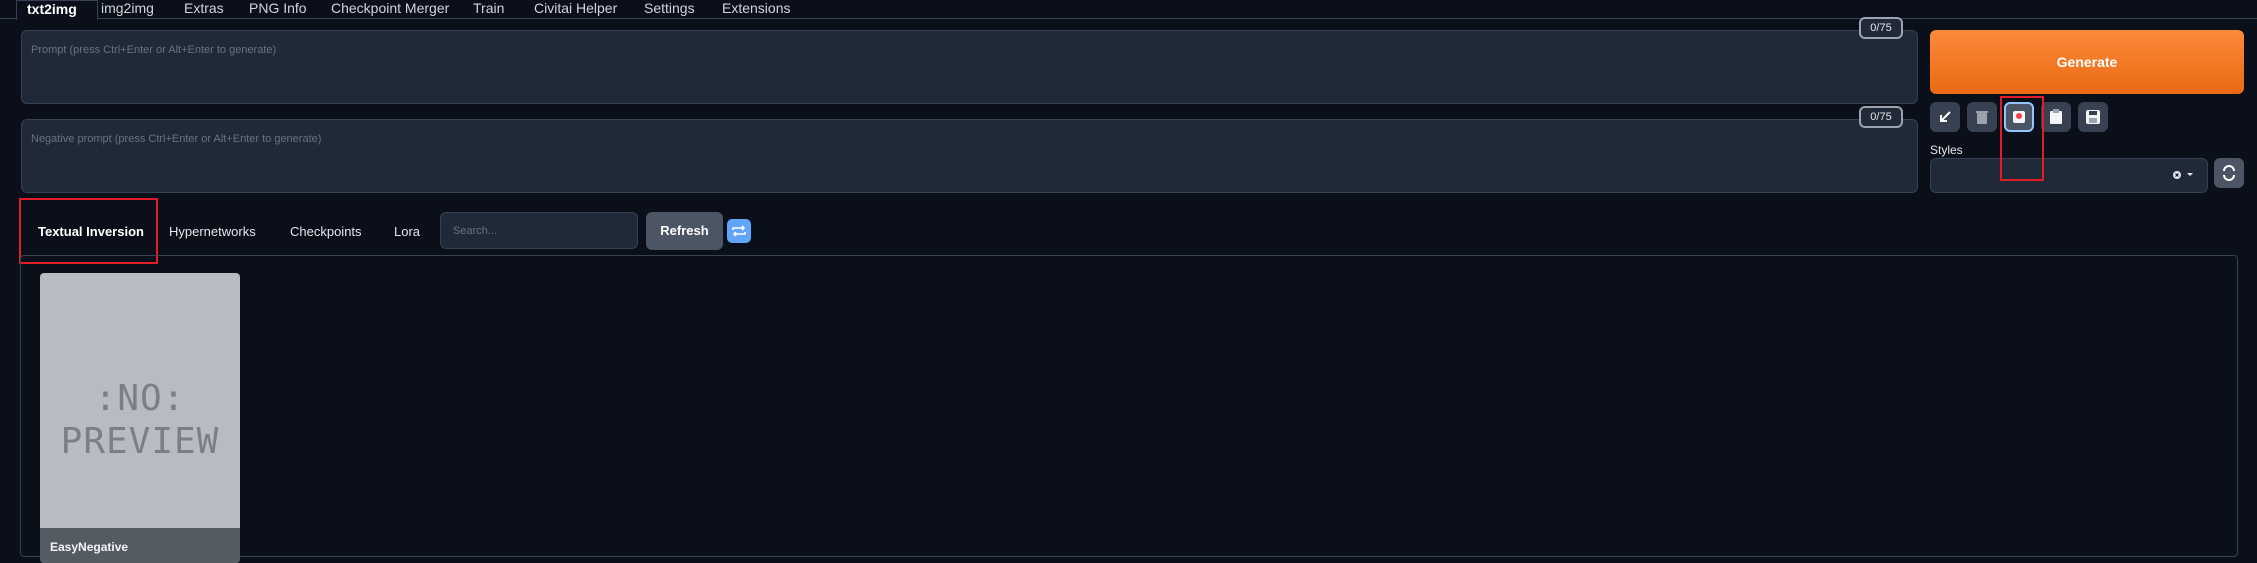 Image resolution: width=2257 pixels, height=563 pixels. Describe the element at coordinates (684, 231) in the screenshot. I see `refresh-button: Refresh` at that location.